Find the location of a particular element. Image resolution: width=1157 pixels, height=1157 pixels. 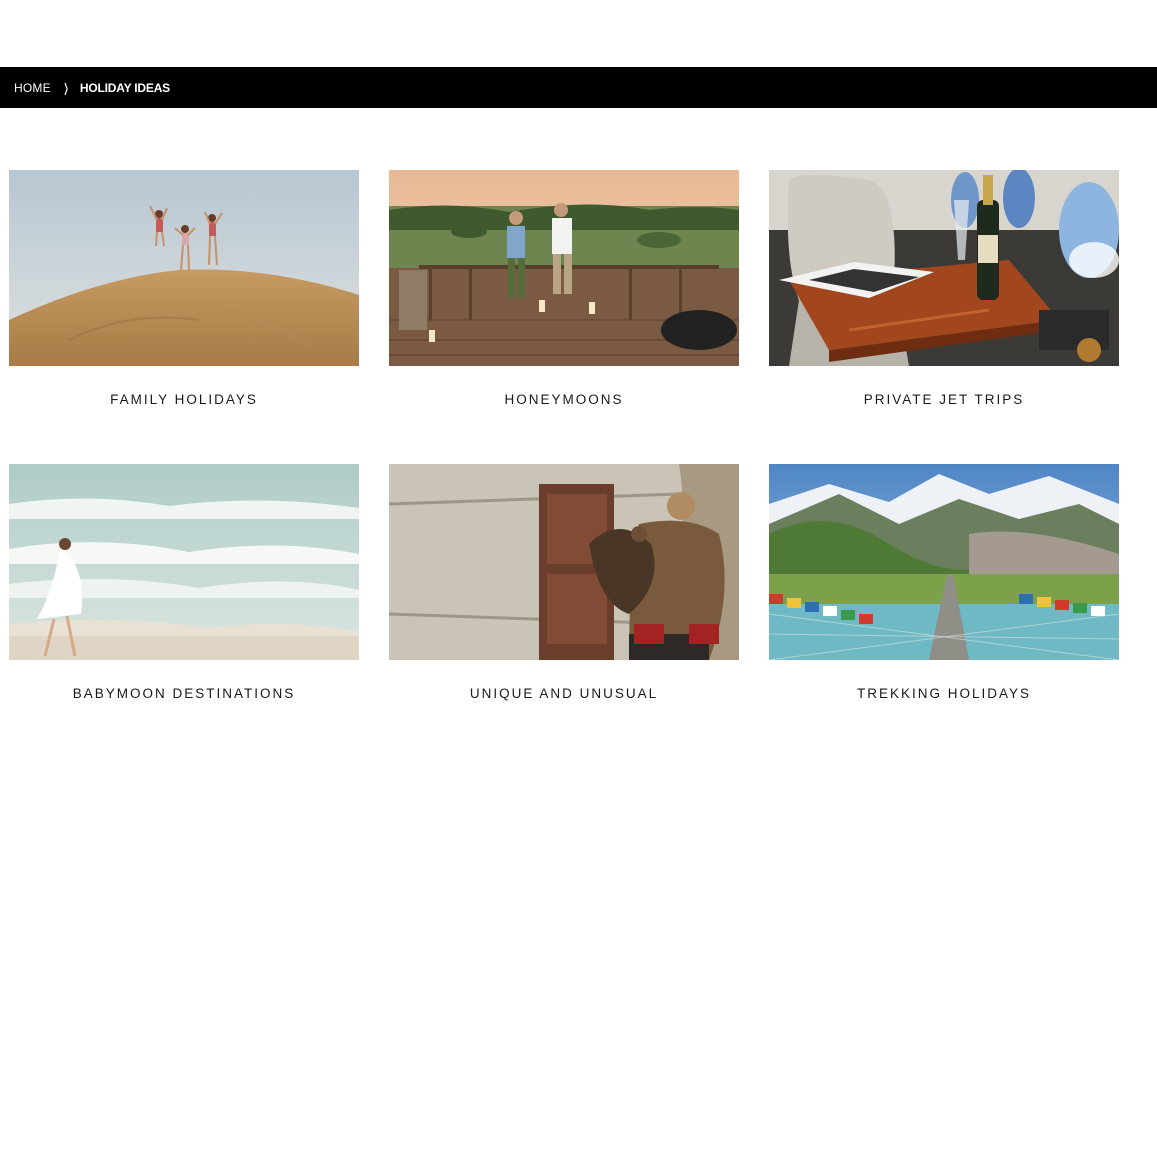

card-image-family-holidays is located at coordinates (184, 268).